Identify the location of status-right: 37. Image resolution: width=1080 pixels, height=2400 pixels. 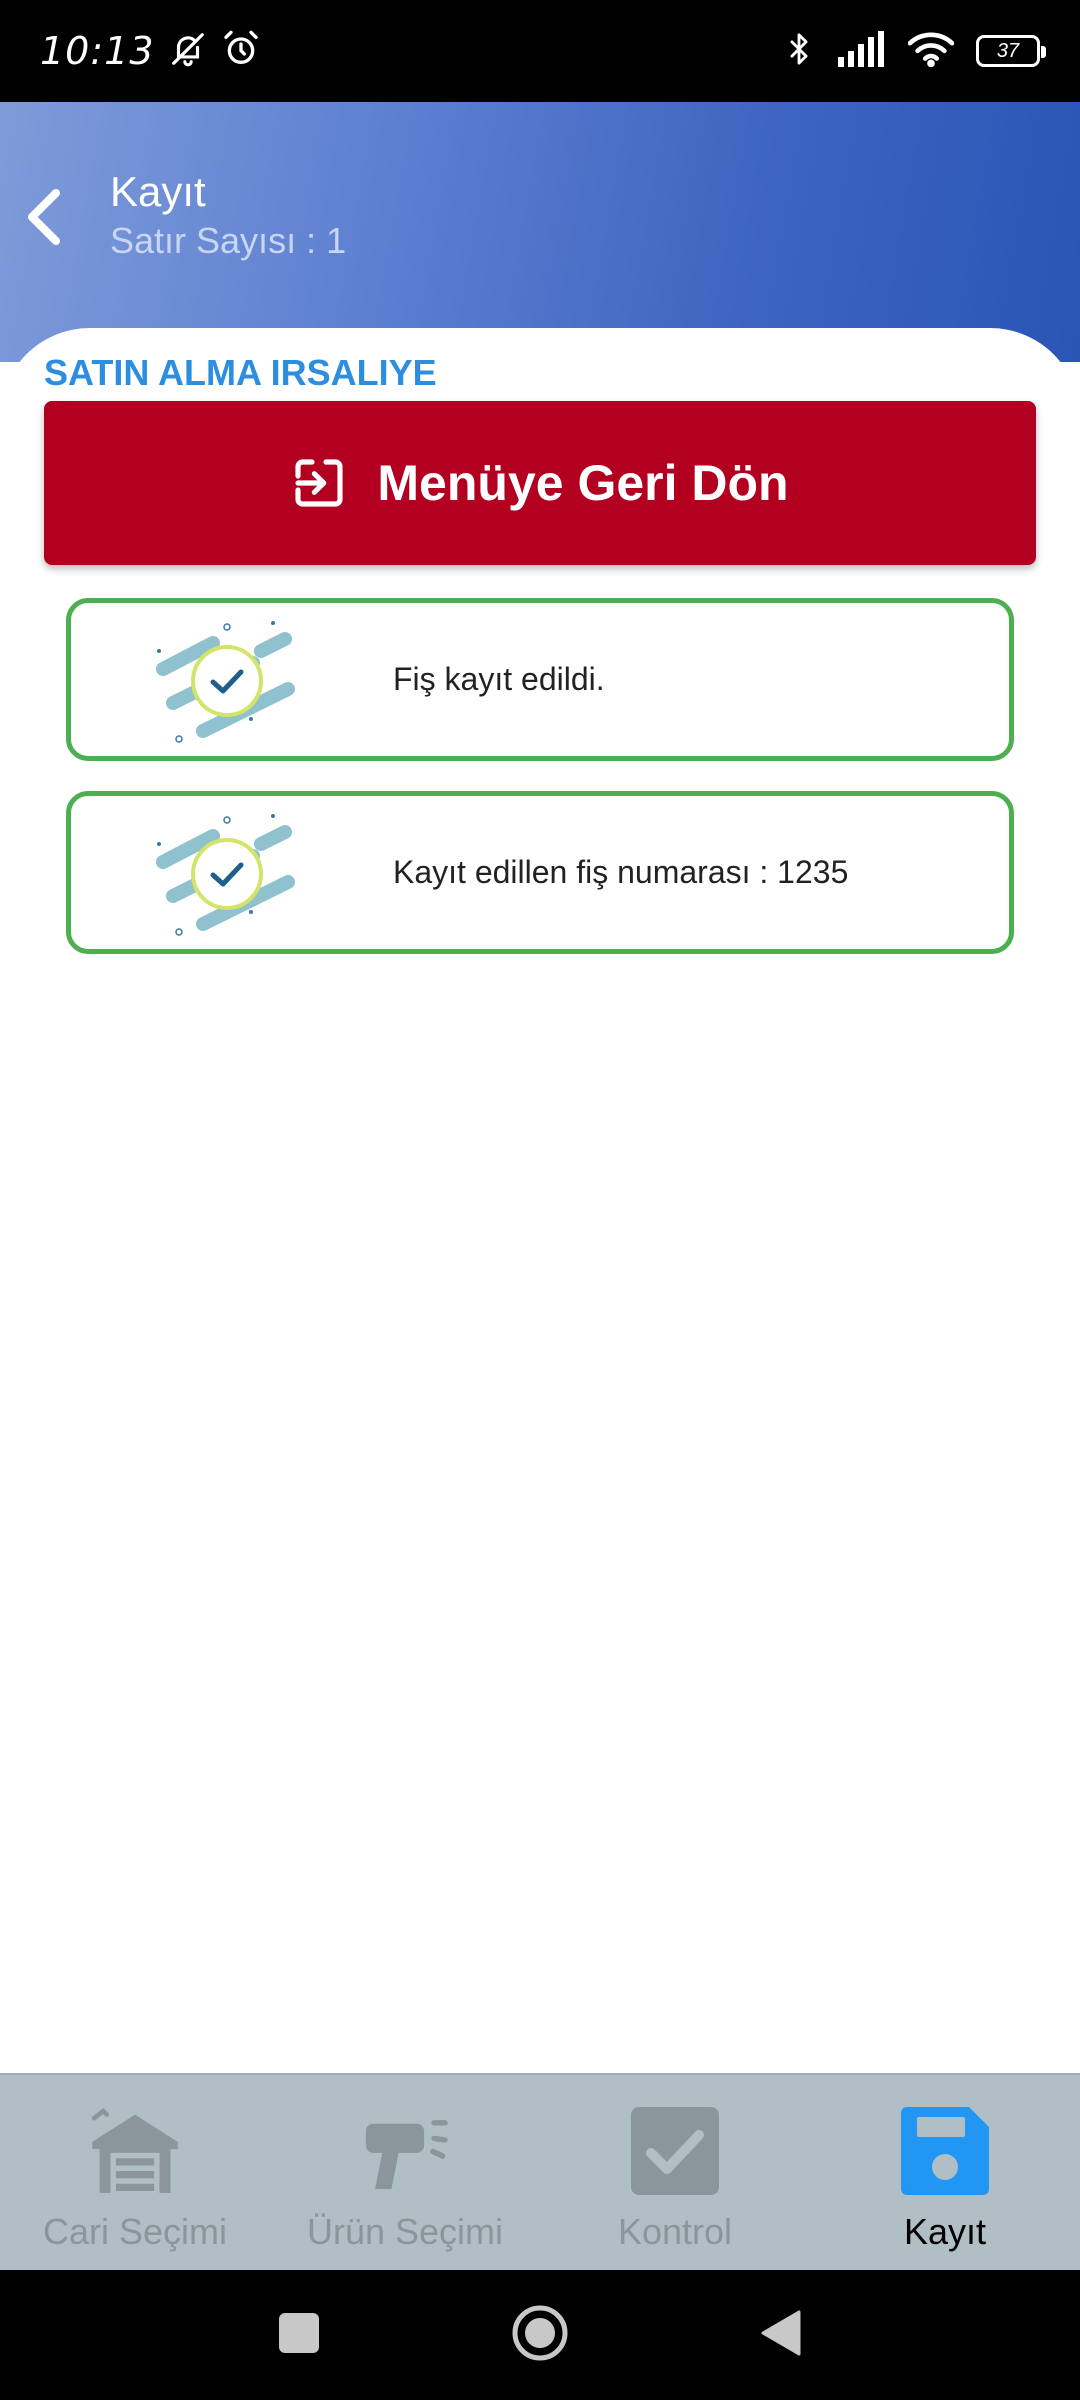
(914, 51).